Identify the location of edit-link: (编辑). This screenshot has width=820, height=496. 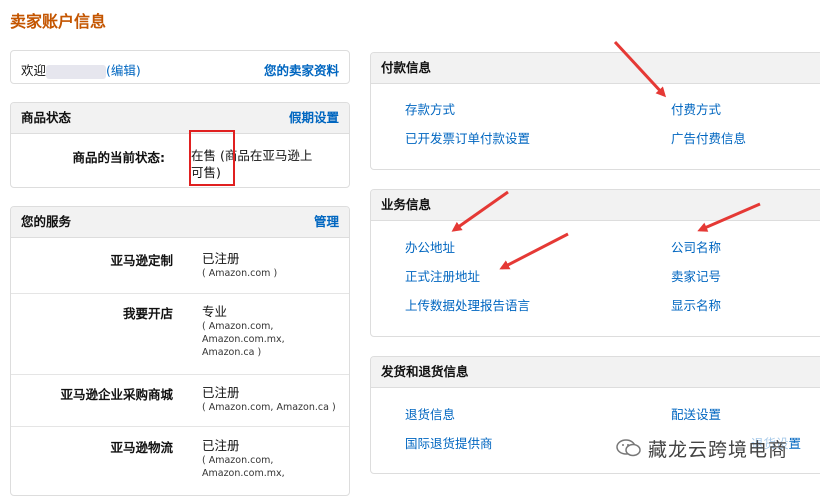
(123, 70).